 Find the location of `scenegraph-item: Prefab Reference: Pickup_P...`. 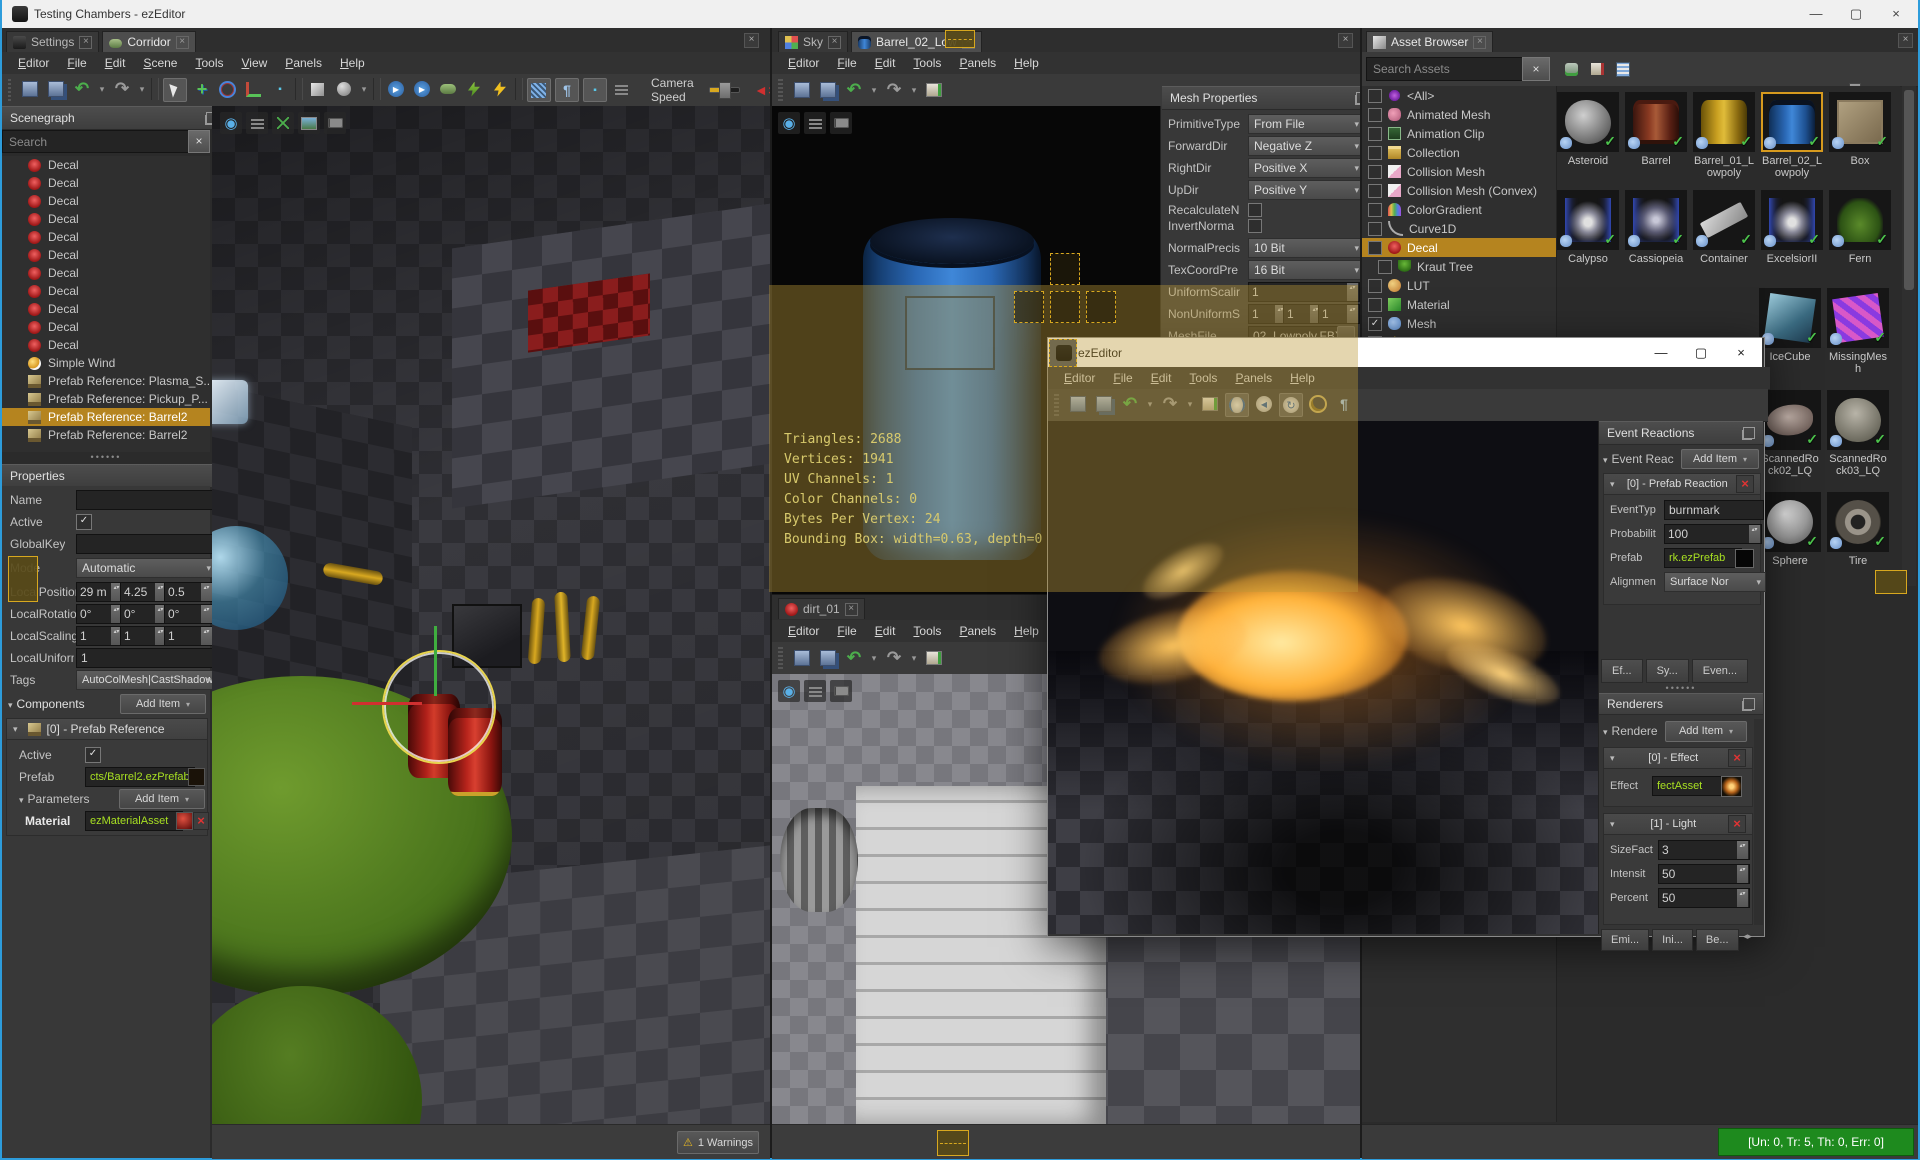

scenegraph-item: Prefab Reference: Pickup_P... is located at coordinates (106, 399).